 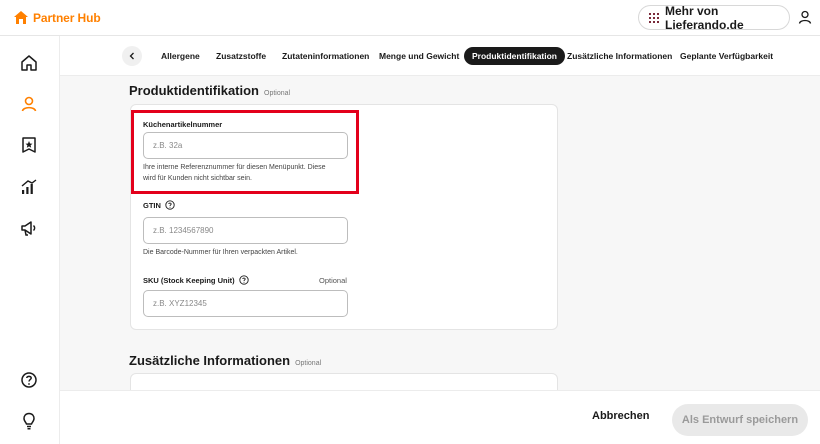 I want to click on footer-bar: Abbrechen Als Entwurf speichern, so click(x=440, y=417).